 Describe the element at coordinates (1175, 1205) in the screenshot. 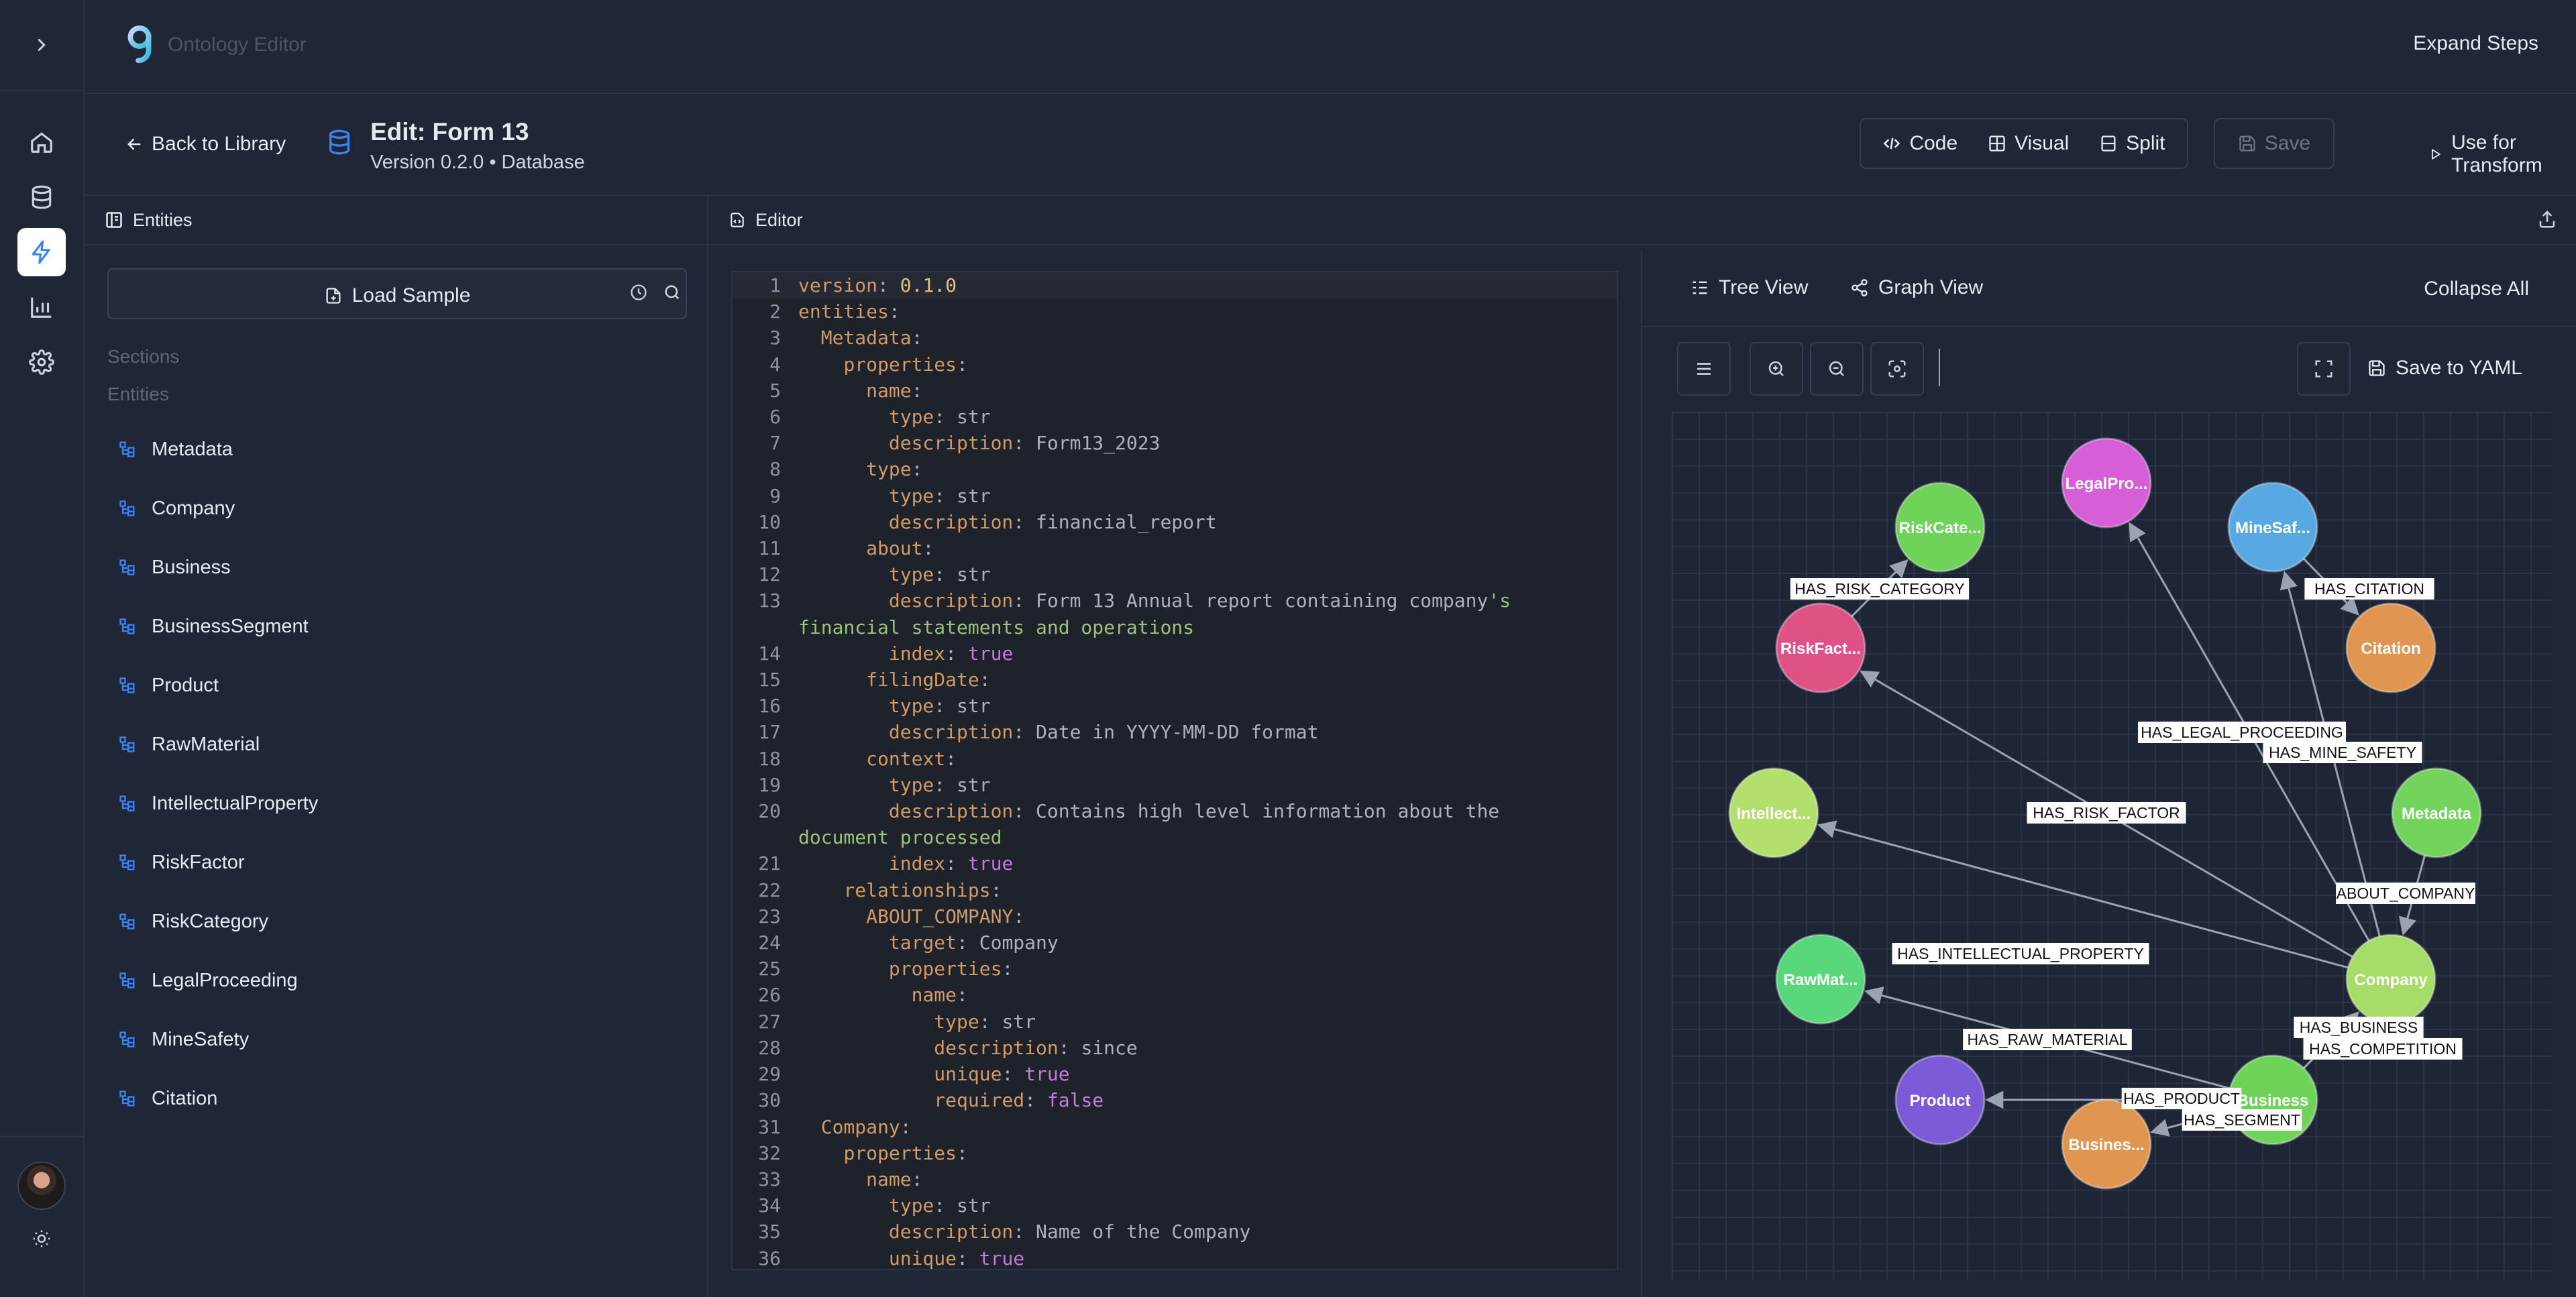

I see `code-line: 34 type: str` at that location.